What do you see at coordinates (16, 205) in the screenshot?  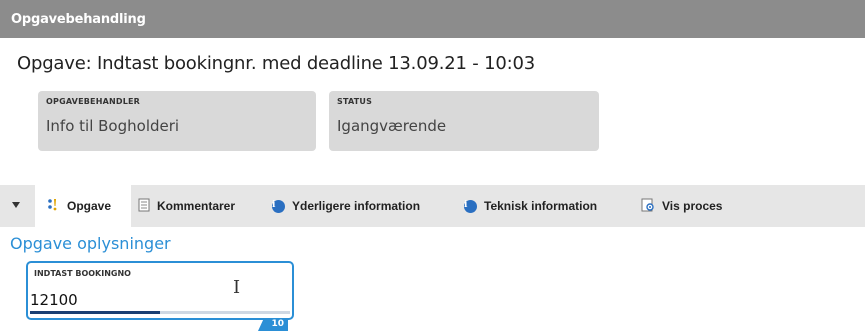 I see `collapse-caret-icon` at bounding box center [16, 205].